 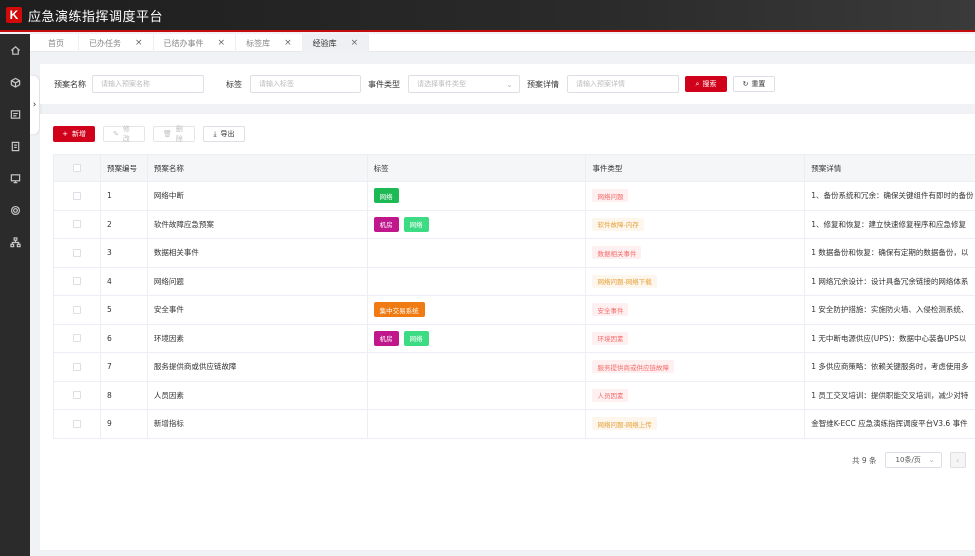 I want to click on edit-button: ✎ 修改, so click(x=124, y=134).